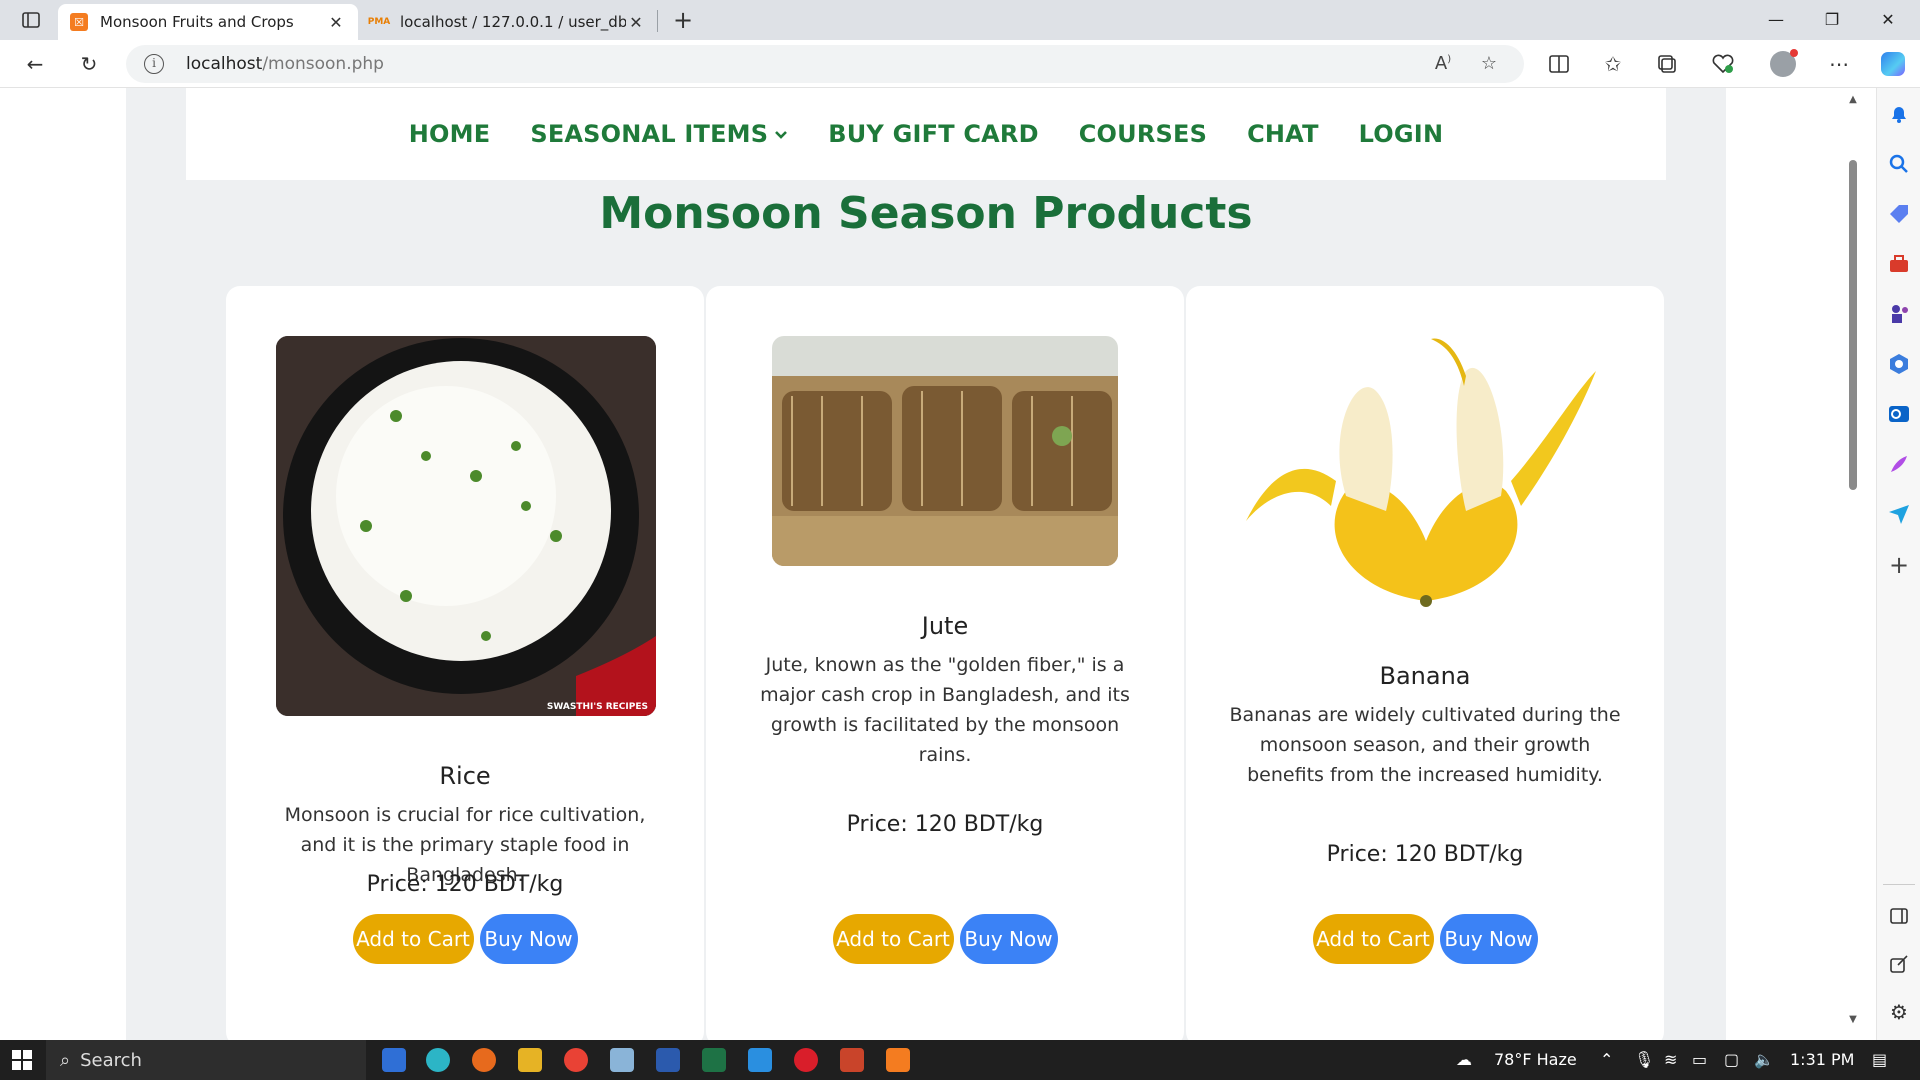  Describe the element at coordinates (898, 1060) in the screenshot. I see `xampp-icon` at that location.